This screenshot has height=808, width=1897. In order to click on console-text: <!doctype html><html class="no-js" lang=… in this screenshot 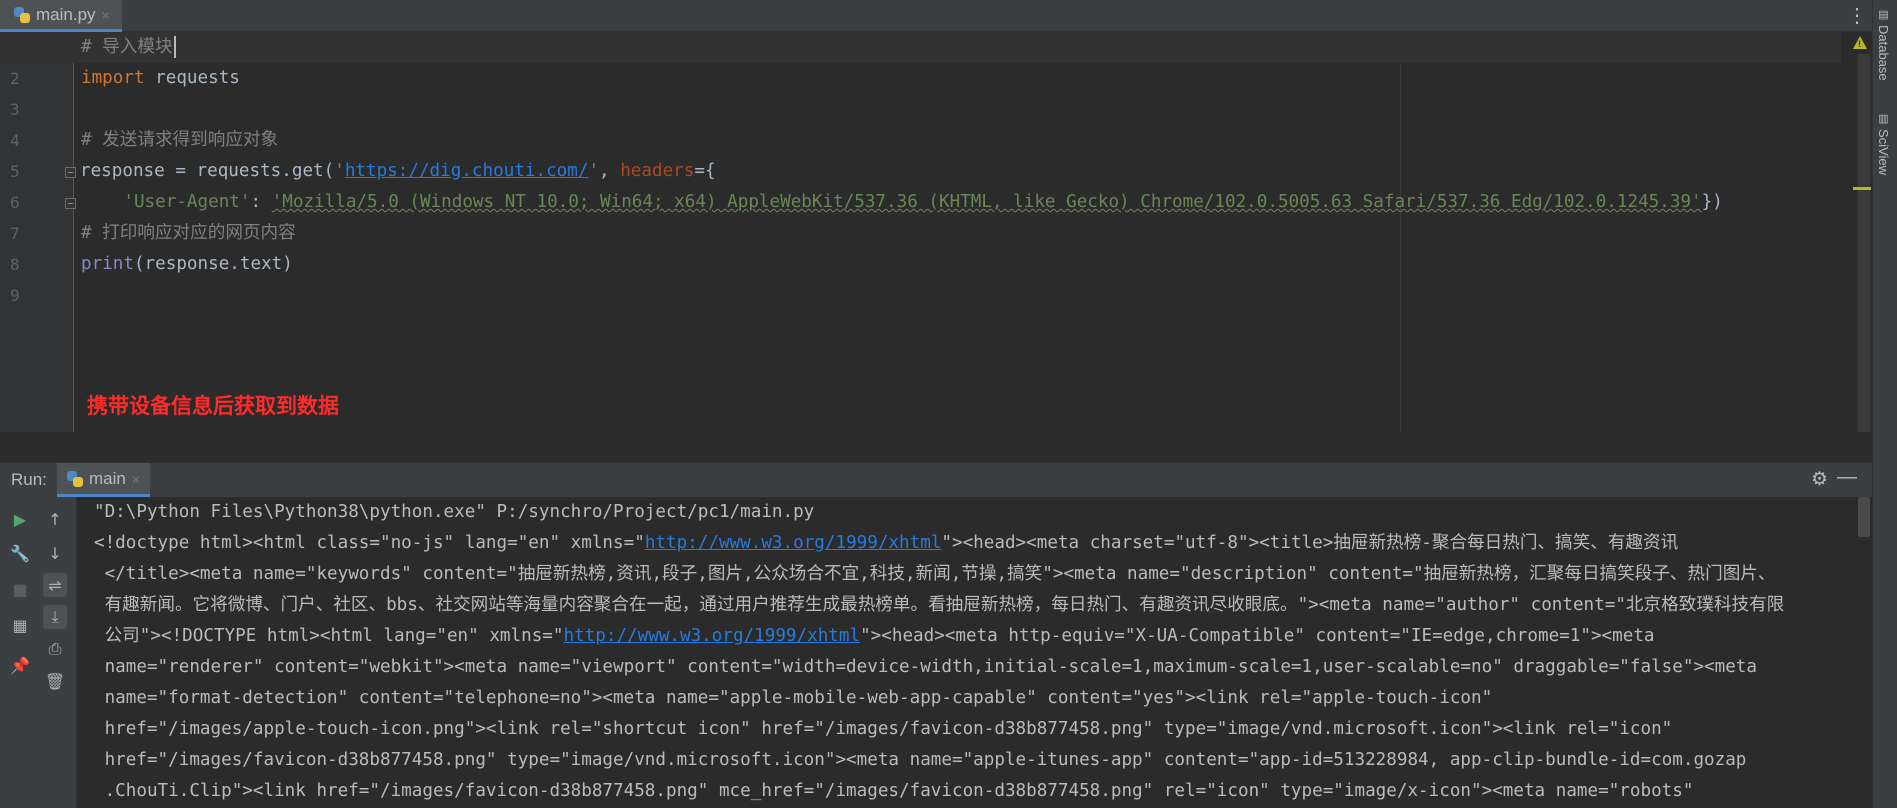, I will do `click(369, 543)`.